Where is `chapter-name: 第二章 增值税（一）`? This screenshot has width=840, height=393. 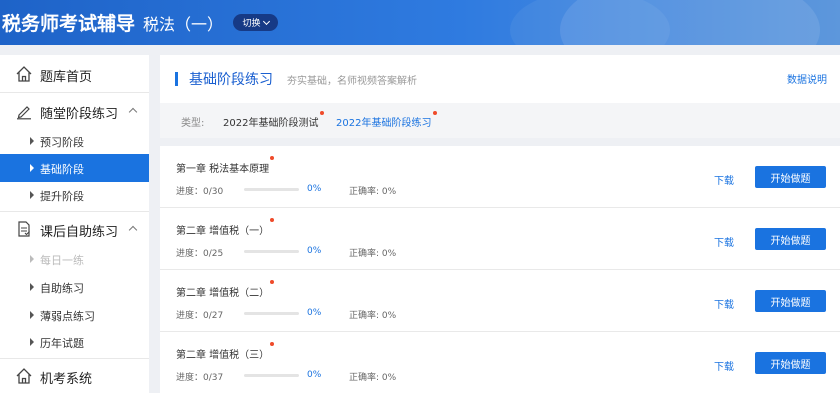 chapter-name: 第二章 增值税（一） is located at coordinates (225, 227).